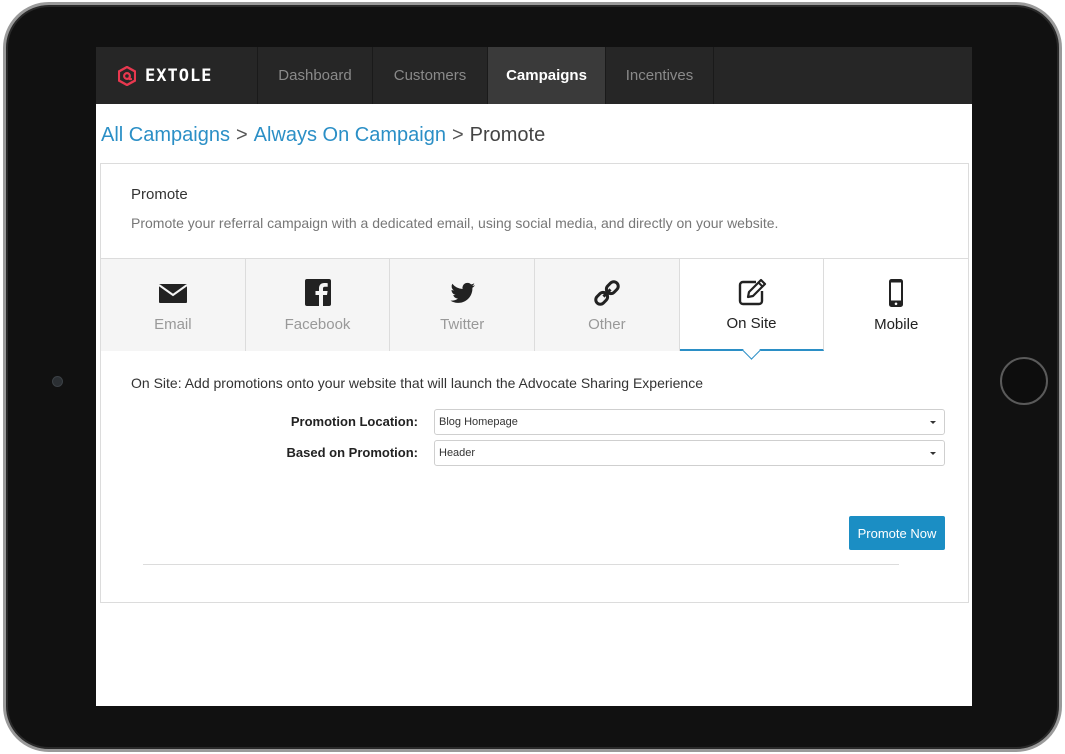 The width and height of the screenshot is (1065, 754). Describe the element at coordinates (896, 324) in the screenshot. I see `tab-label: Mobile` at that location.